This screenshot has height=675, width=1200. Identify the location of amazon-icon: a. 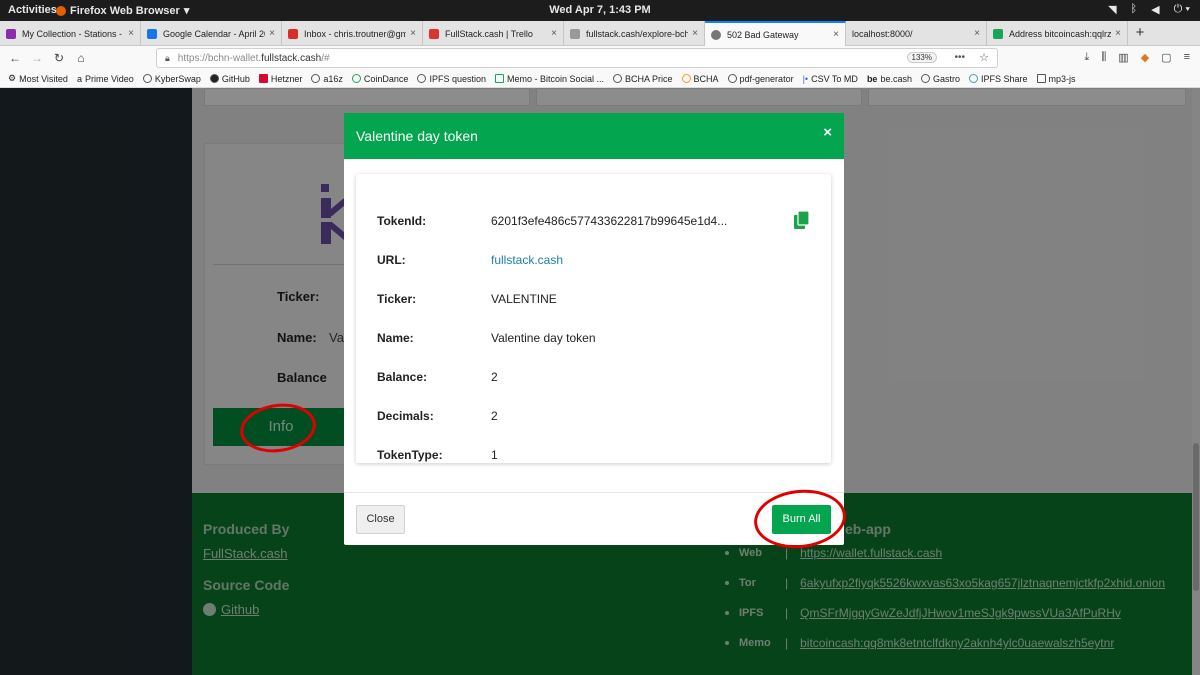
(79, 78).